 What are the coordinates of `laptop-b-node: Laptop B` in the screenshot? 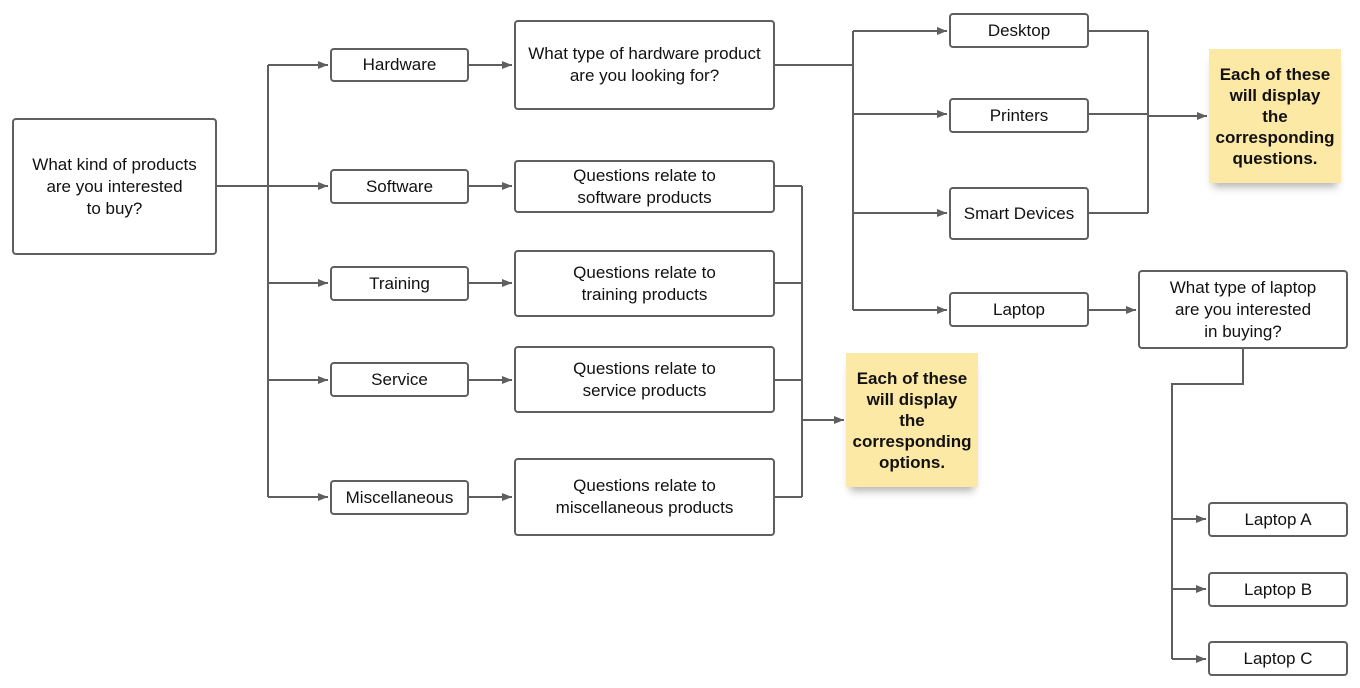 It's located at (1278, 589).